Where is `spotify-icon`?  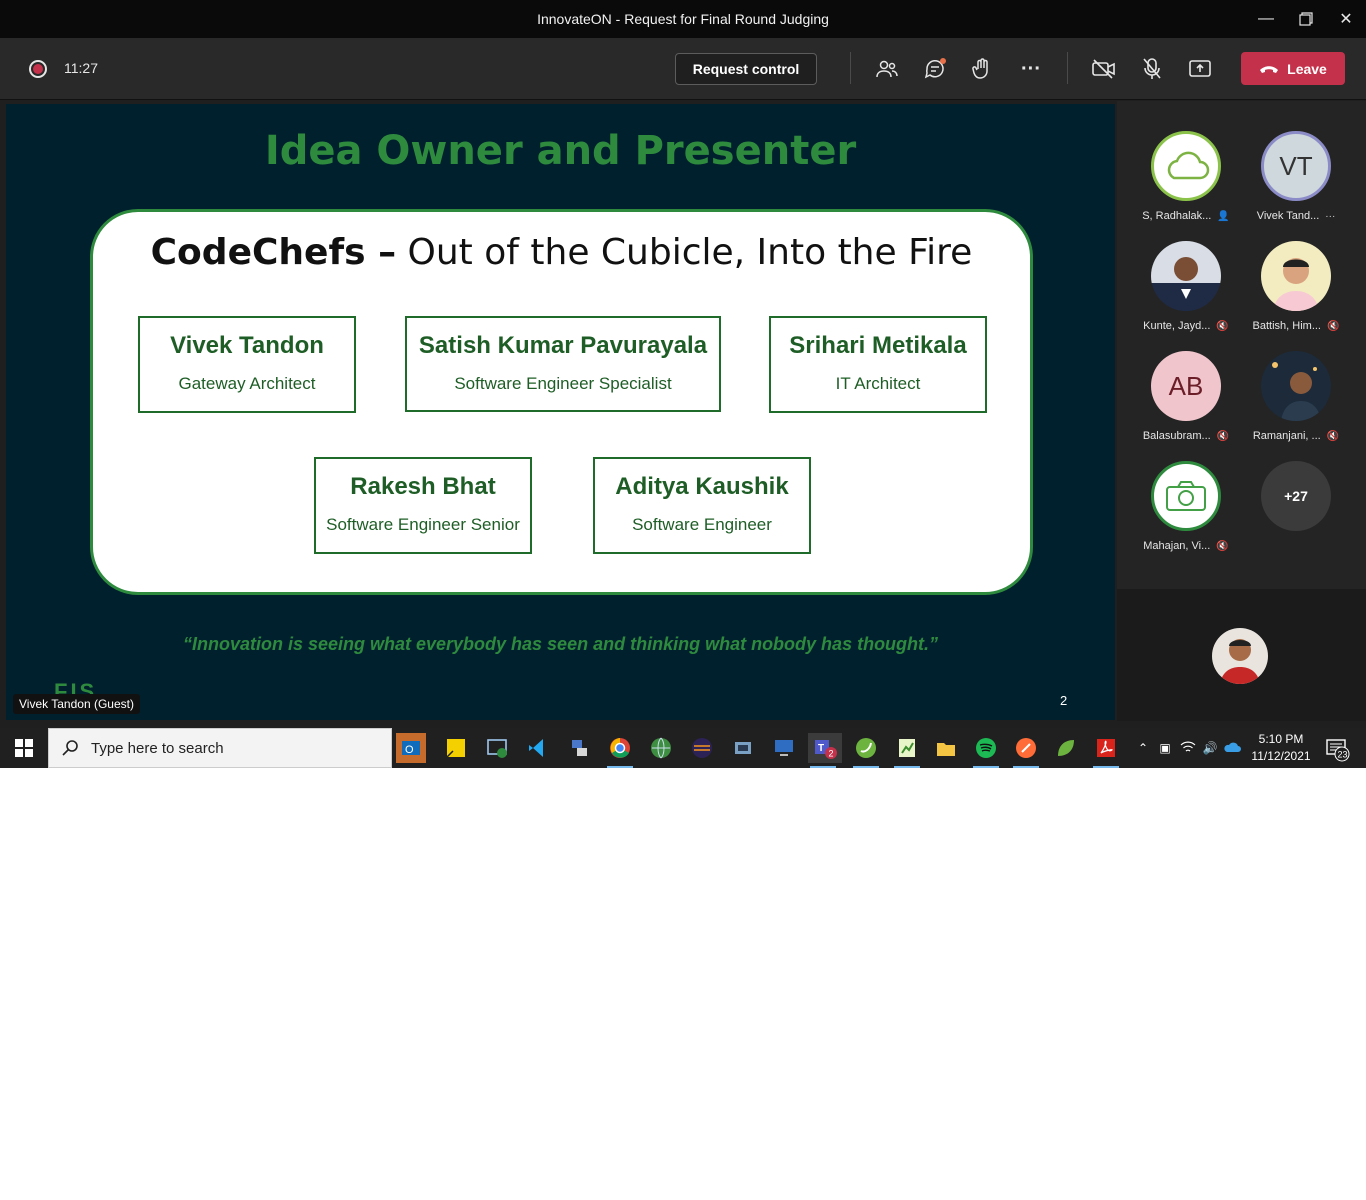
spotify-icon is located at coordinates (986, 750).